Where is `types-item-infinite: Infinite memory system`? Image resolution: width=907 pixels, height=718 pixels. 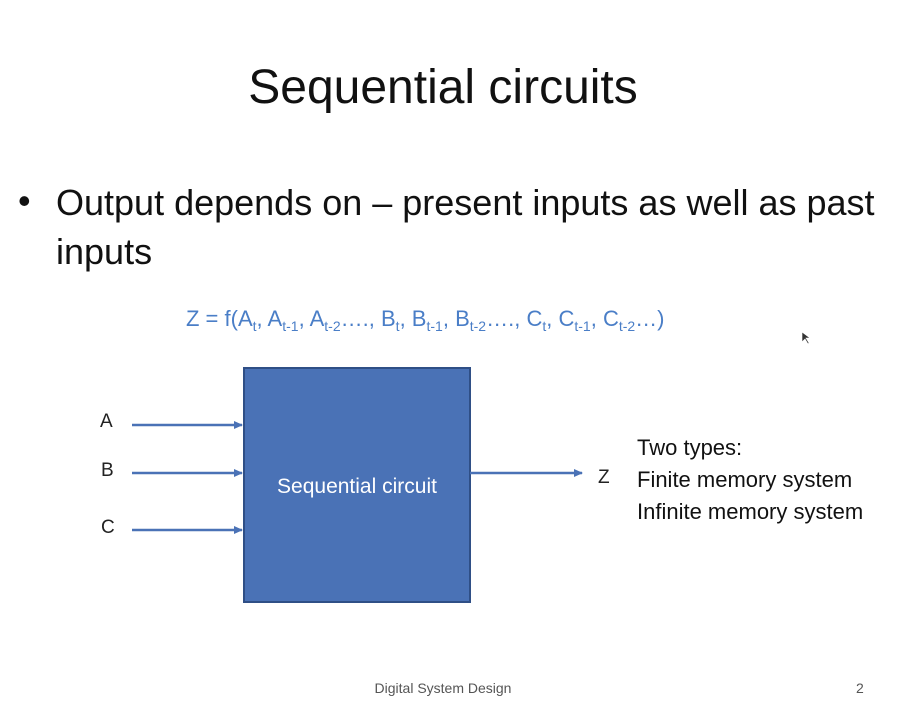
types-item-infinite: Infinite memory system is located at coordinates (750, 511).